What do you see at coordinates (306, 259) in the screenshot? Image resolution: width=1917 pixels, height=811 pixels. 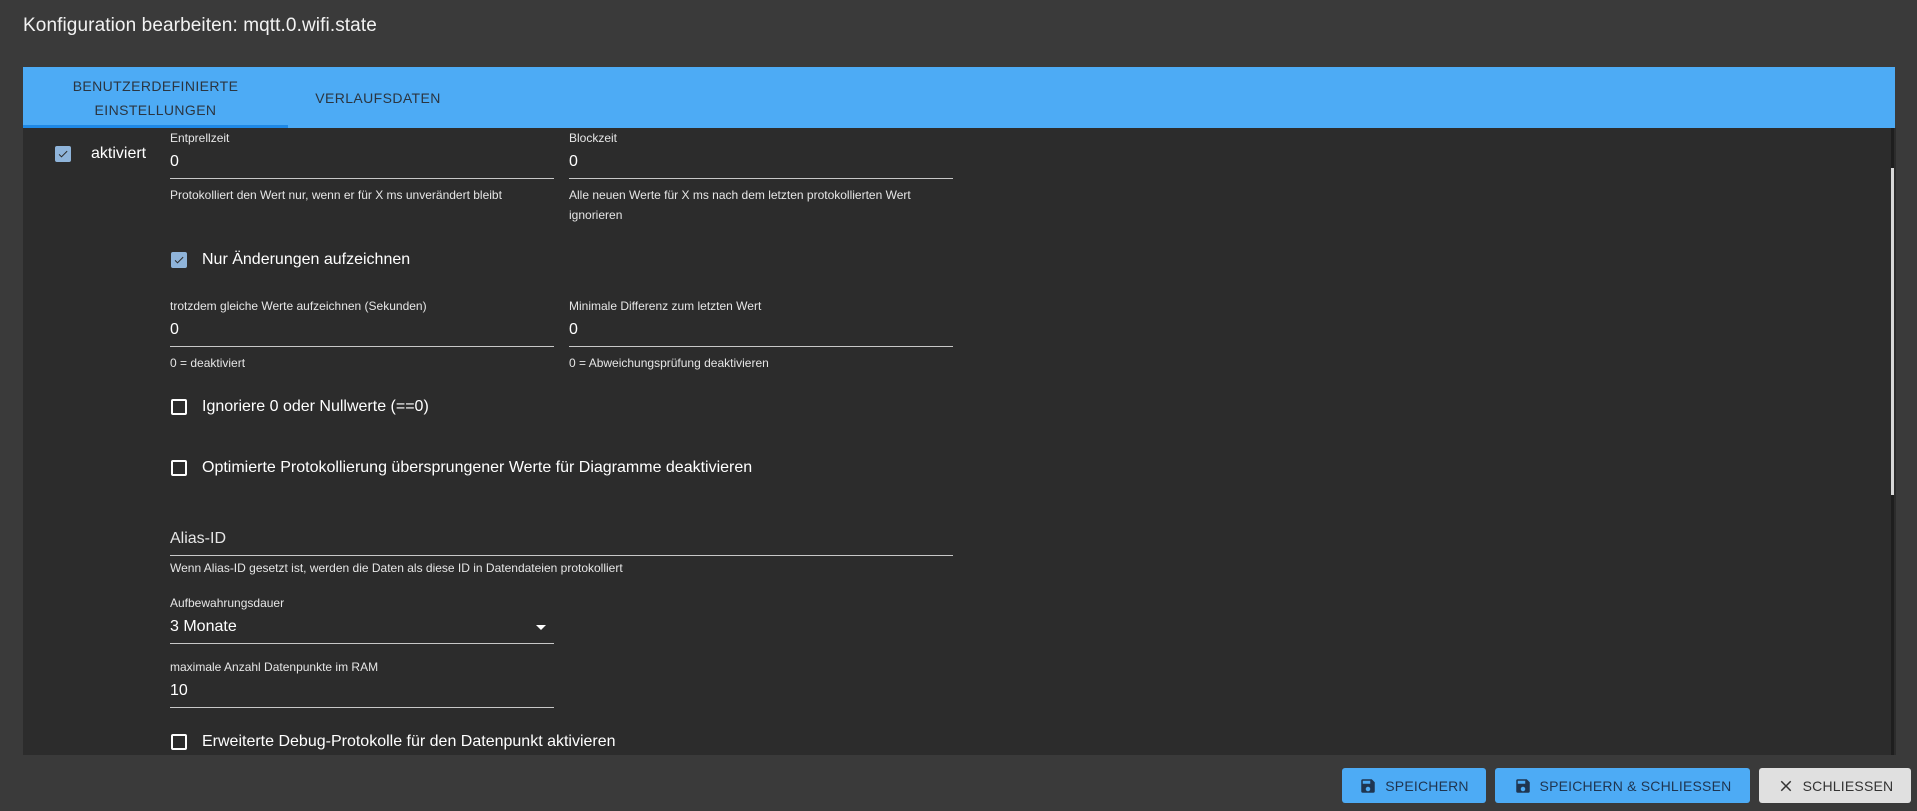 I see `changes-only-label: Nur Änderungen aufzeichnen` at bounding box center [306, 259].